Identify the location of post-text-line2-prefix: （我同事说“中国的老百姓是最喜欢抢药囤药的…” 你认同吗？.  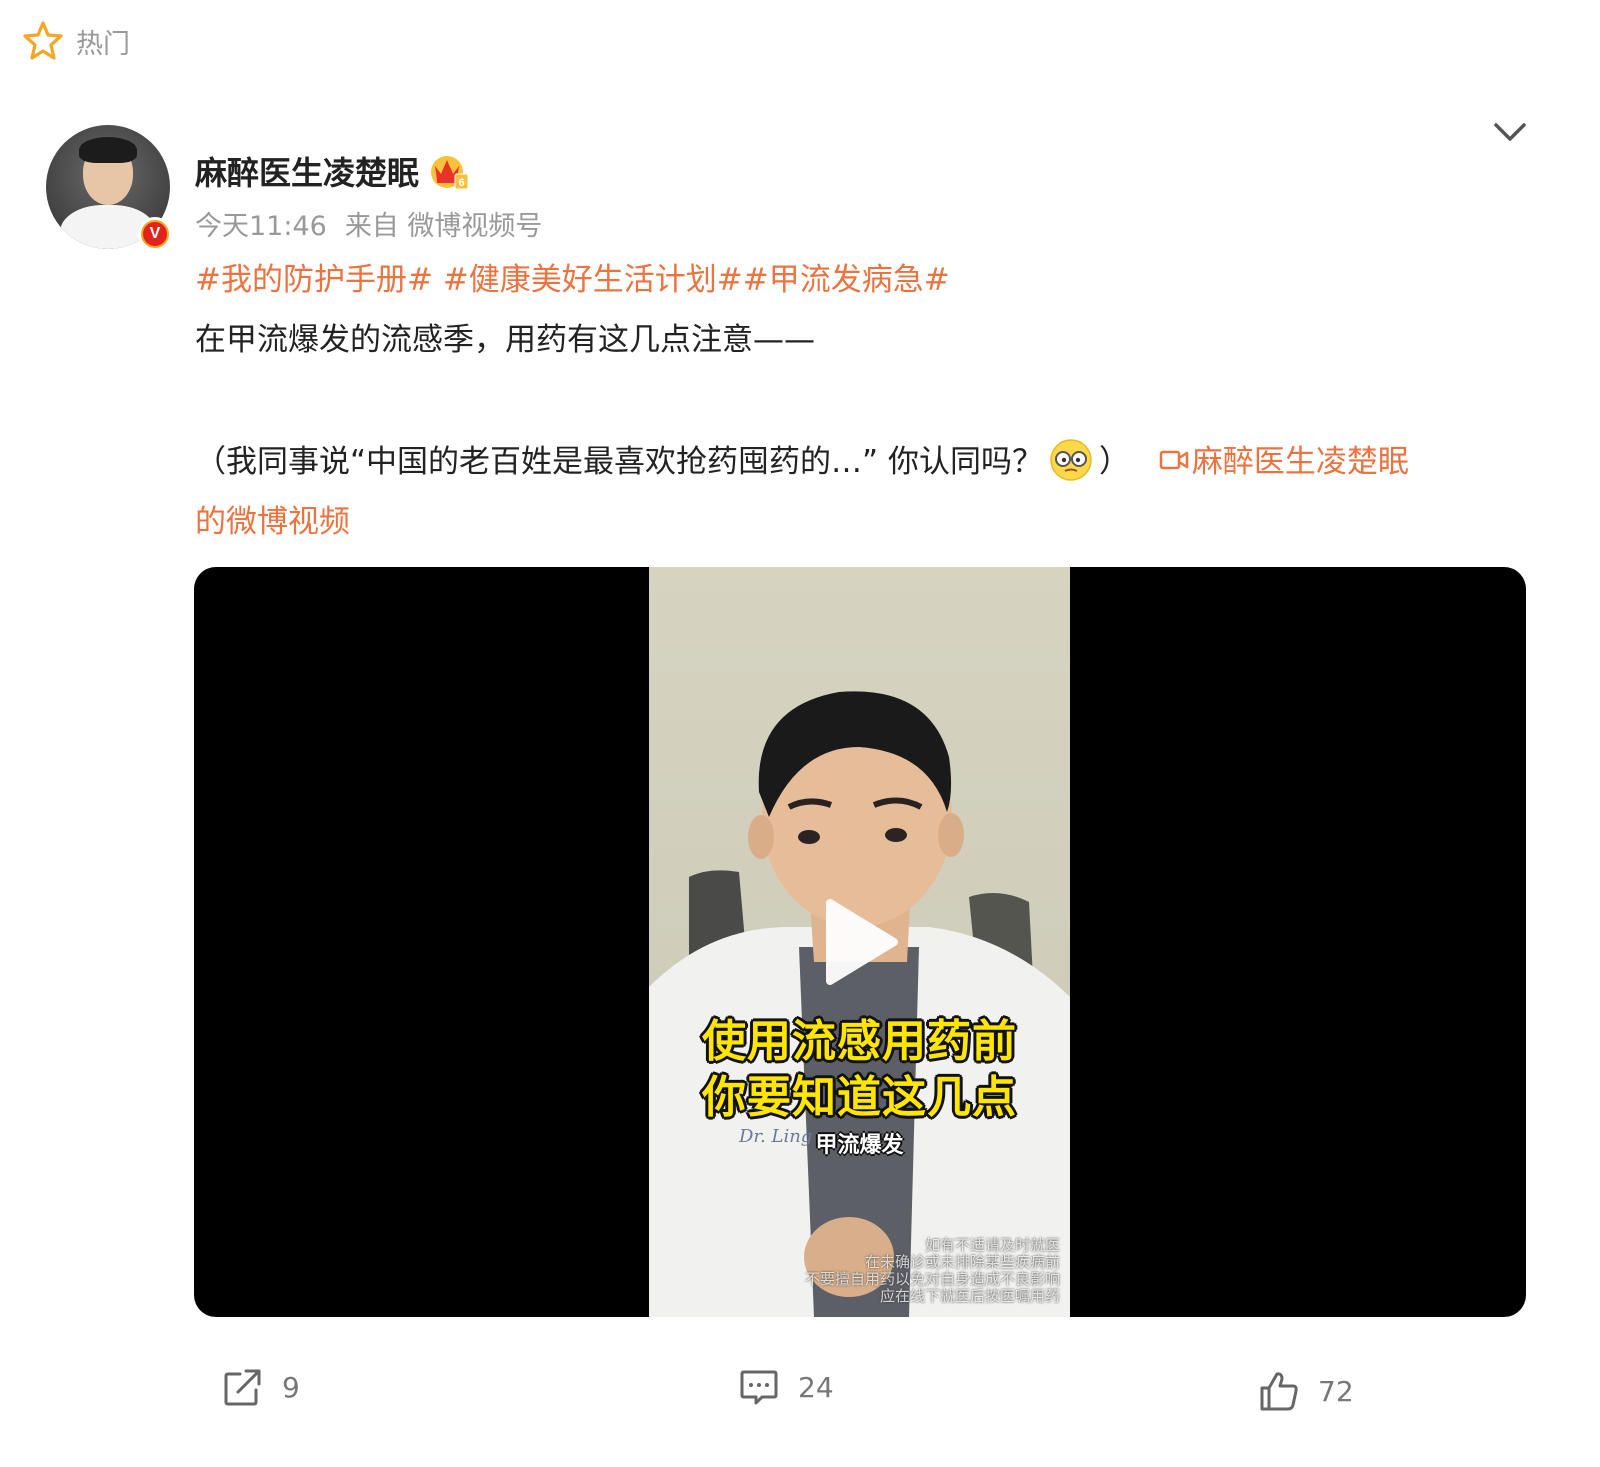
(619, 462).